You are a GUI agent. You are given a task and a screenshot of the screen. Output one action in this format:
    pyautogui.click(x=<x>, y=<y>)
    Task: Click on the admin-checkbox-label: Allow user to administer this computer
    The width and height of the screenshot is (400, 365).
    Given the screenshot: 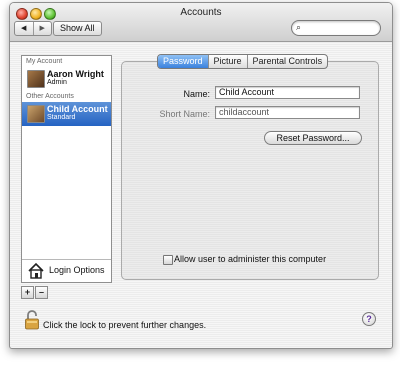 What is the action you would take?
    pyautogui.click(x=250, y=259)
    